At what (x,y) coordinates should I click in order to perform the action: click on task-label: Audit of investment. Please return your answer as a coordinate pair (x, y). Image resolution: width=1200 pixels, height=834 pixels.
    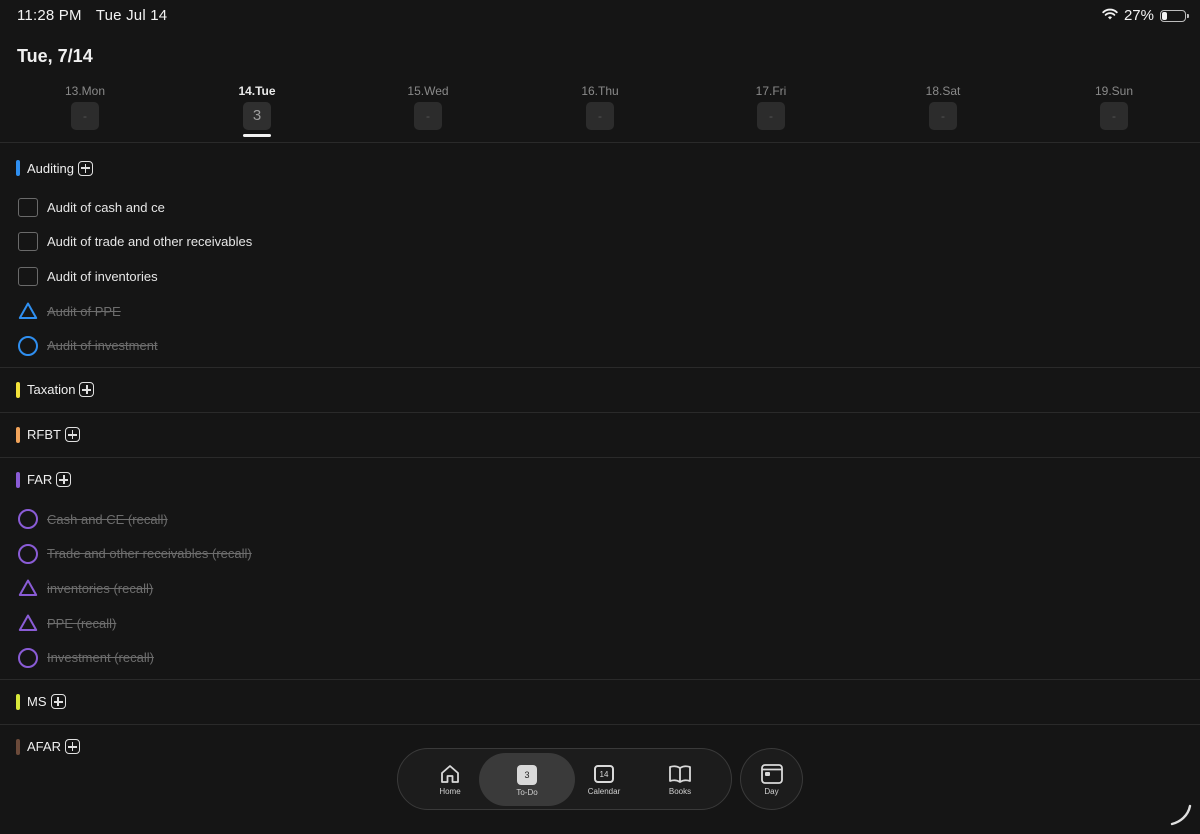
    Looking at the image, I should click on (102, 346).